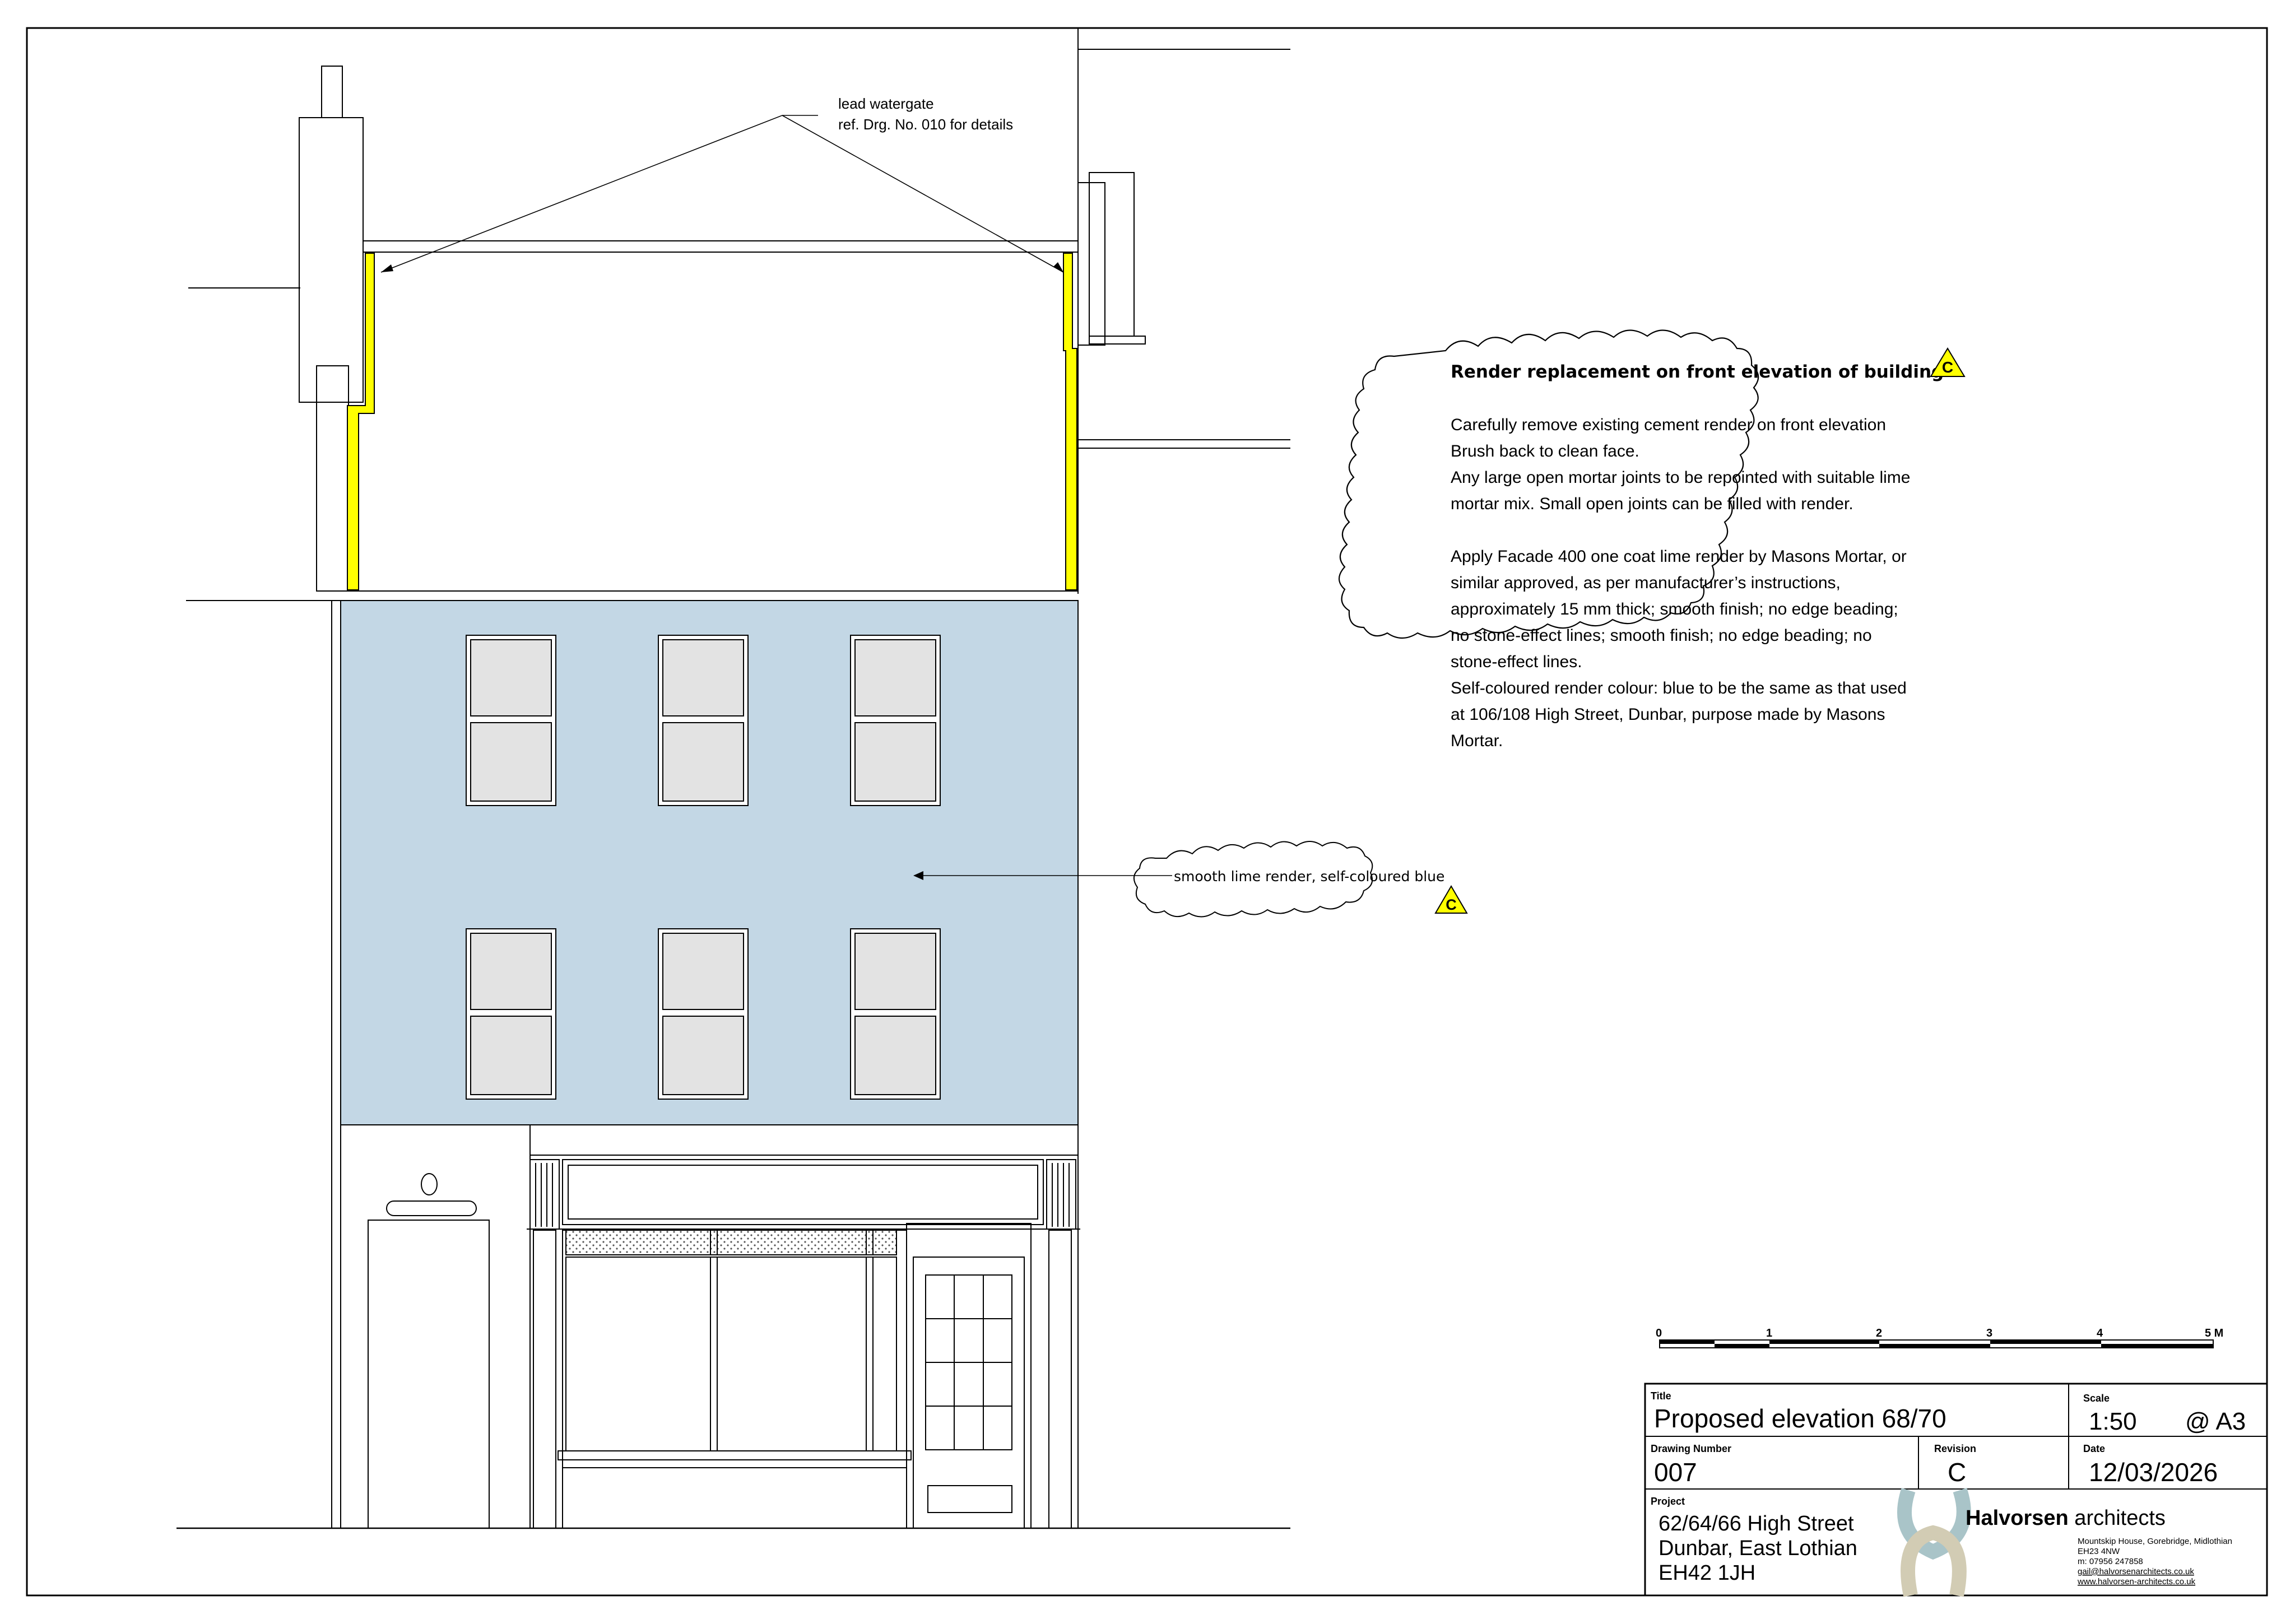  What do you see at coordinates (1989, 1333) in the screenshot?
I see `scale-tick-label: 3` at bounding box center [1989, 1333].